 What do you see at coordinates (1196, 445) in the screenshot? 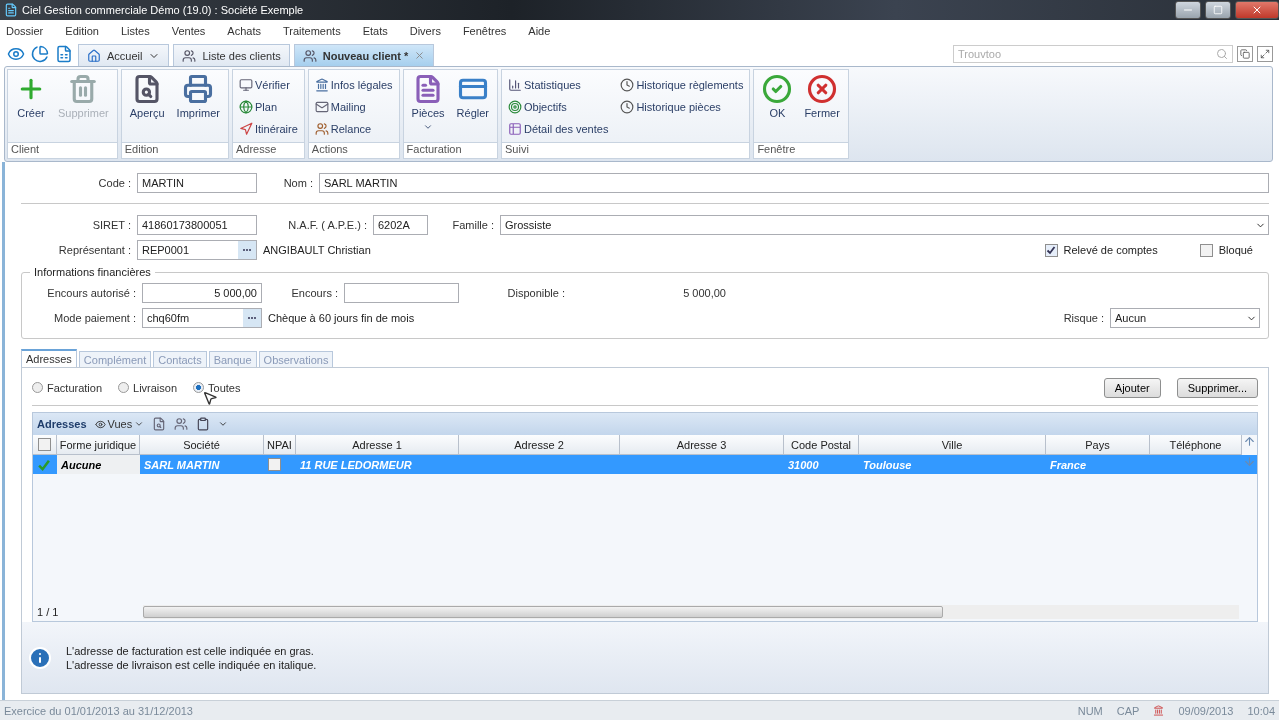
I see `column-header: Téléphone` at bounding box center [1196, 445].